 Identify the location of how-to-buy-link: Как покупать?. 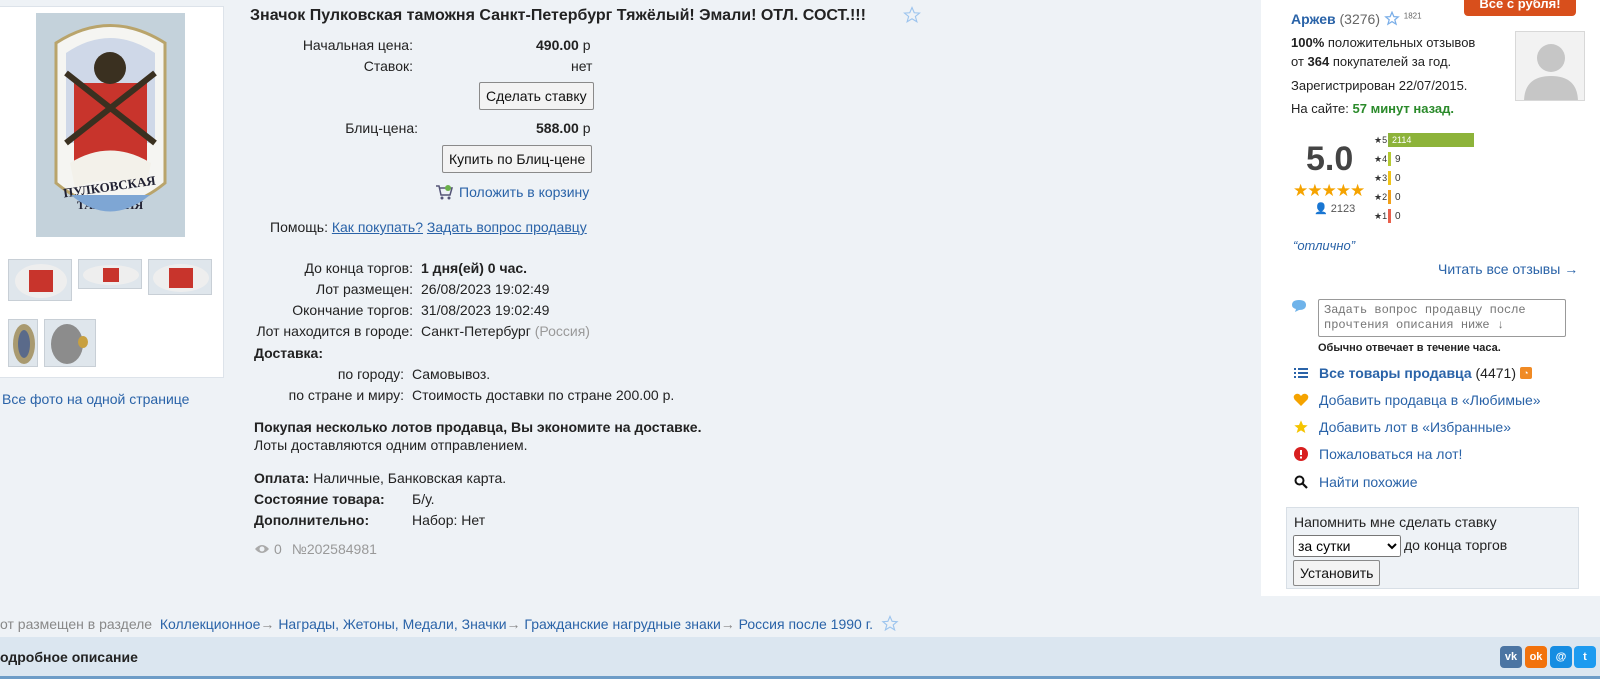
(377, 227).